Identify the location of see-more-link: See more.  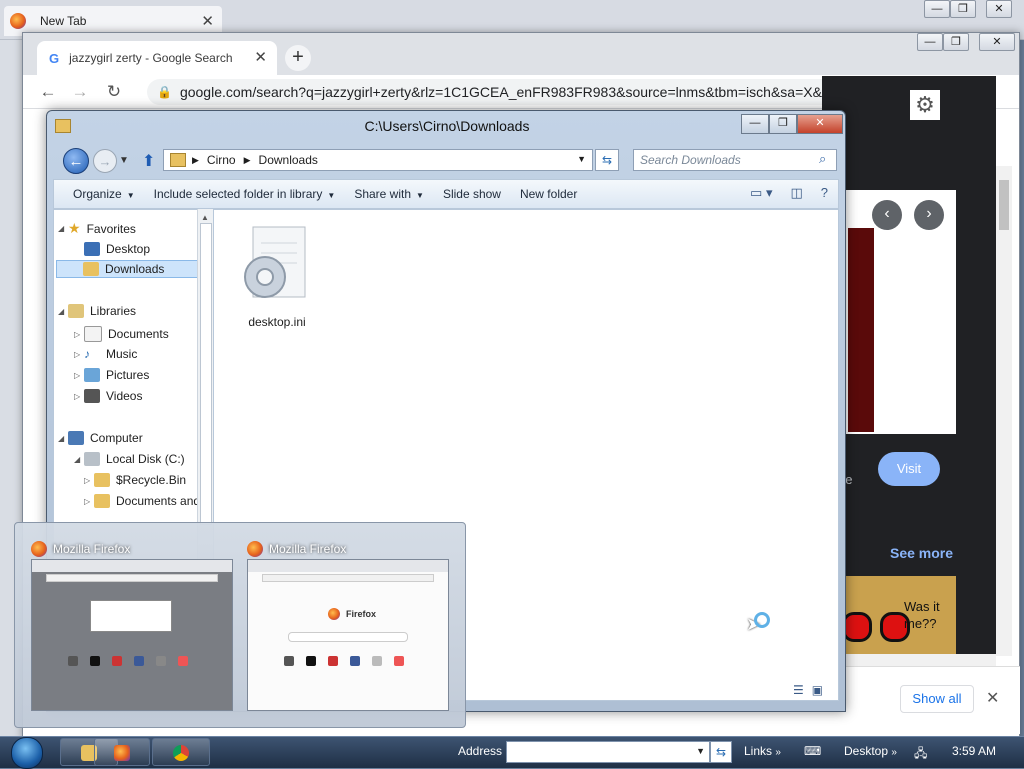
(921, 553).